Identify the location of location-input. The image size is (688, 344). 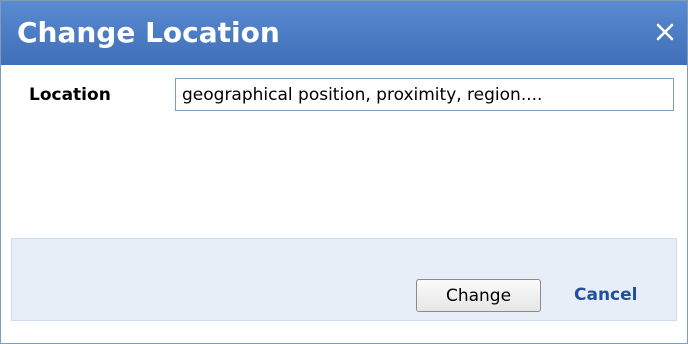
(424, 94).